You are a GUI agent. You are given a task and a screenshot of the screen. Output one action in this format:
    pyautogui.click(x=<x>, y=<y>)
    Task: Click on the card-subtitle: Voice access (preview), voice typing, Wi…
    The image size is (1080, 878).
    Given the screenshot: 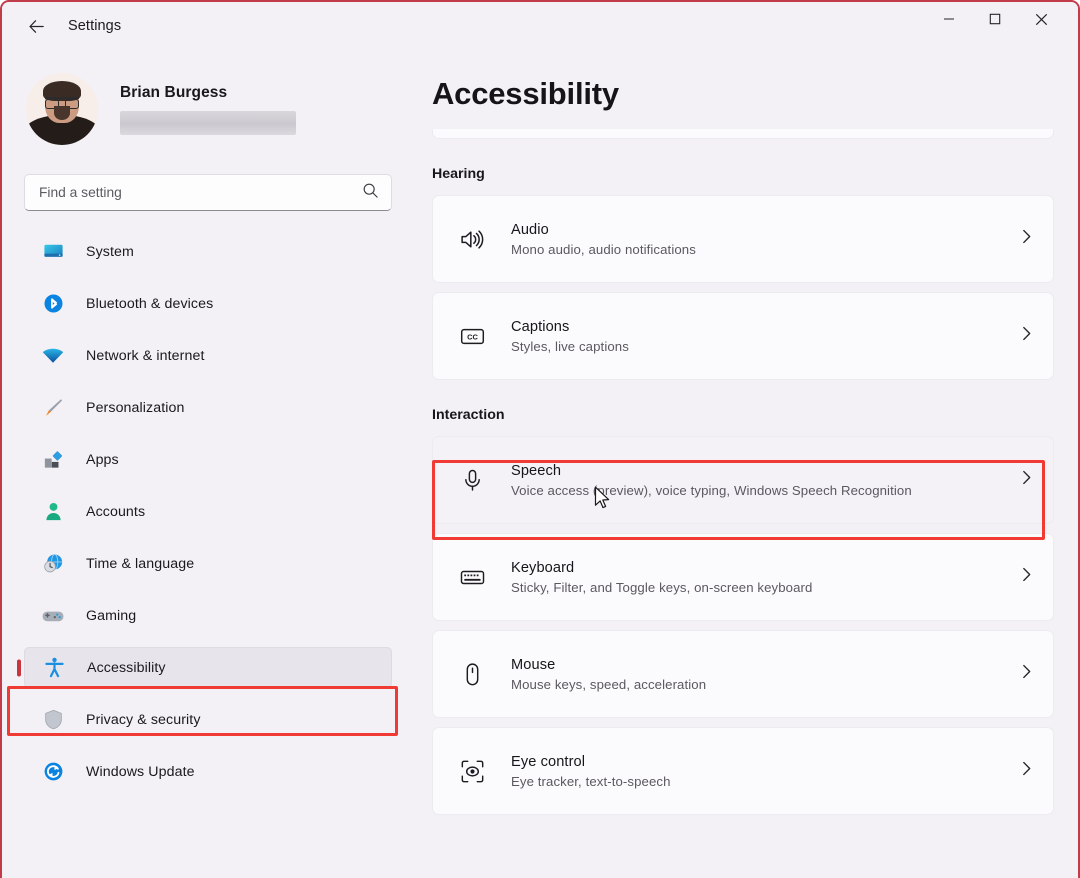 What is the action you would take?
    pyautogui.click(x=711, y=490)
    